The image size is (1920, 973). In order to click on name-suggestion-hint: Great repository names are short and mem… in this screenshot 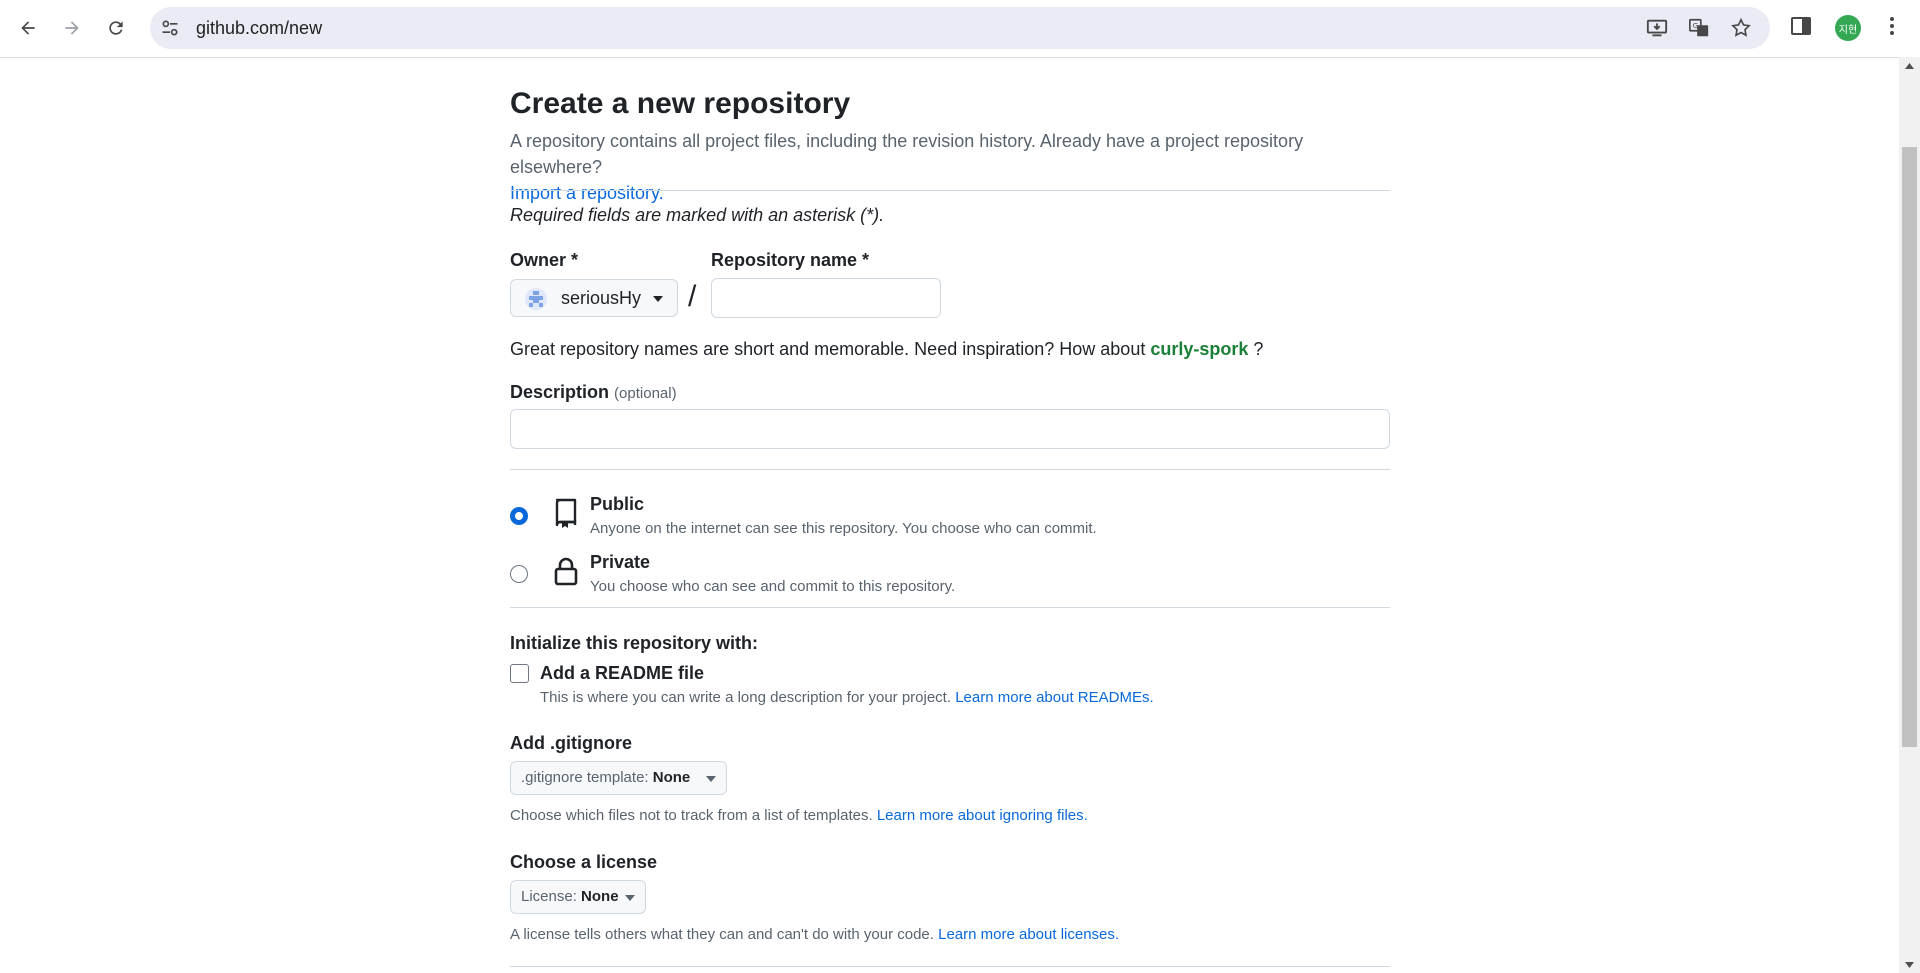, I will do `click(886, 349)`.